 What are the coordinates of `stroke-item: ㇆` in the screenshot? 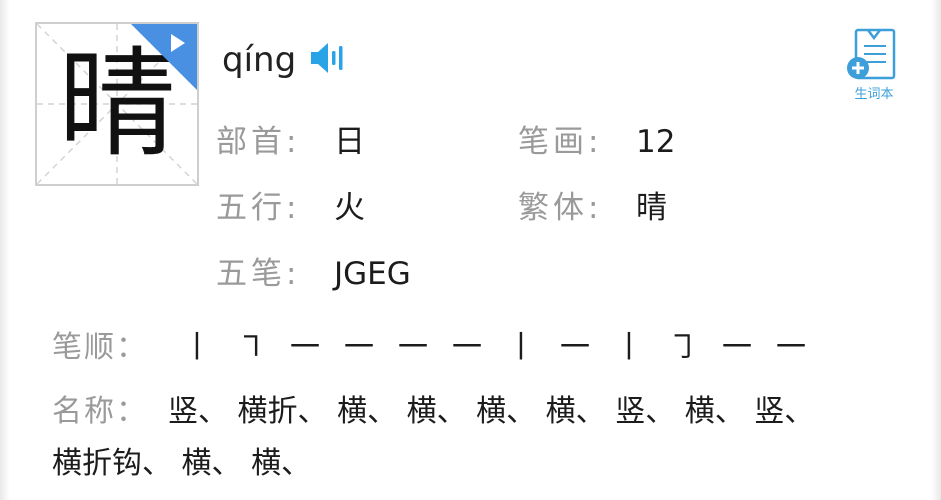 It's located at (683, 347).